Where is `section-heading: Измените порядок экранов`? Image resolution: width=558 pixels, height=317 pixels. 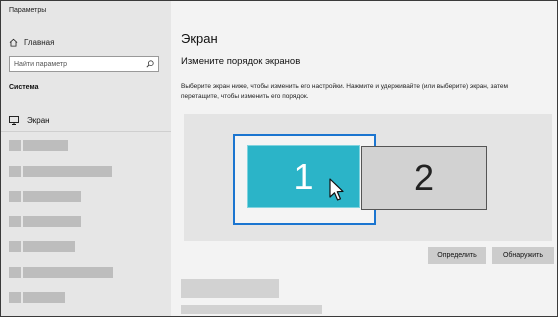 section-heading: Измените порядок экранов is located at coordinates (241, 61).